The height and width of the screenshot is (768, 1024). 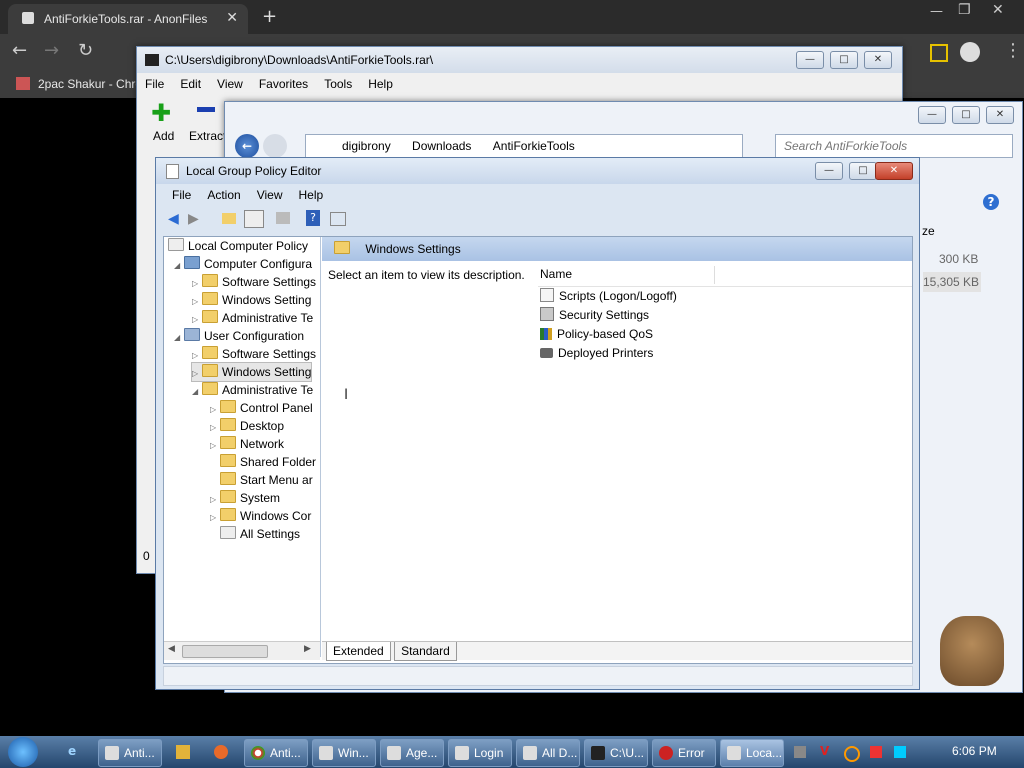 I want to click on back-icon: ←, so click(x=19, y=50).